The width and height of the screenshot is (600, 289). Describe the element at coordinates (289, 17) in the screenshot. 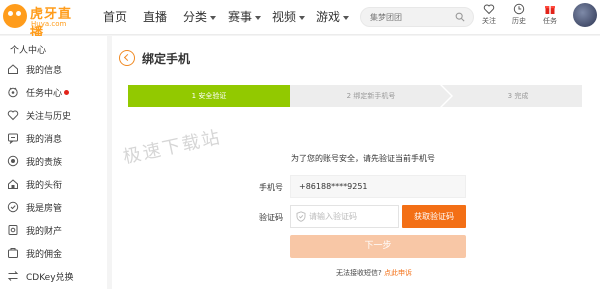

I see `nav-video: 视频` at that location.